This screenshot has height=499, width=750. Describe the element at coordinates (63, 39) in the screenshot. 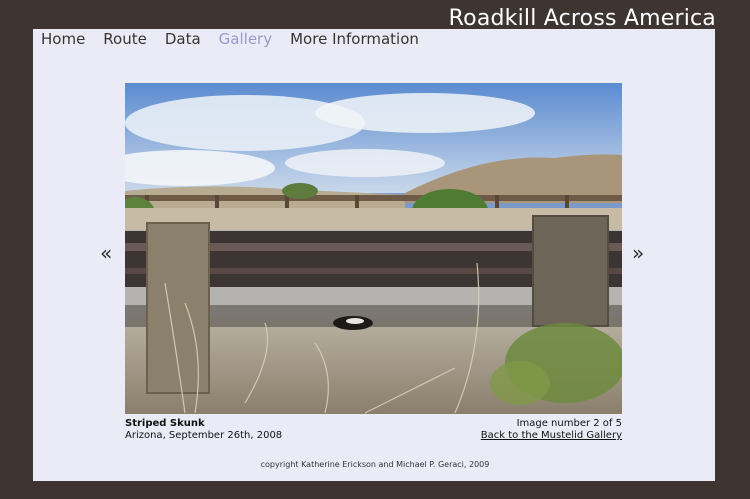

I see `nav-home: Home` at that location.